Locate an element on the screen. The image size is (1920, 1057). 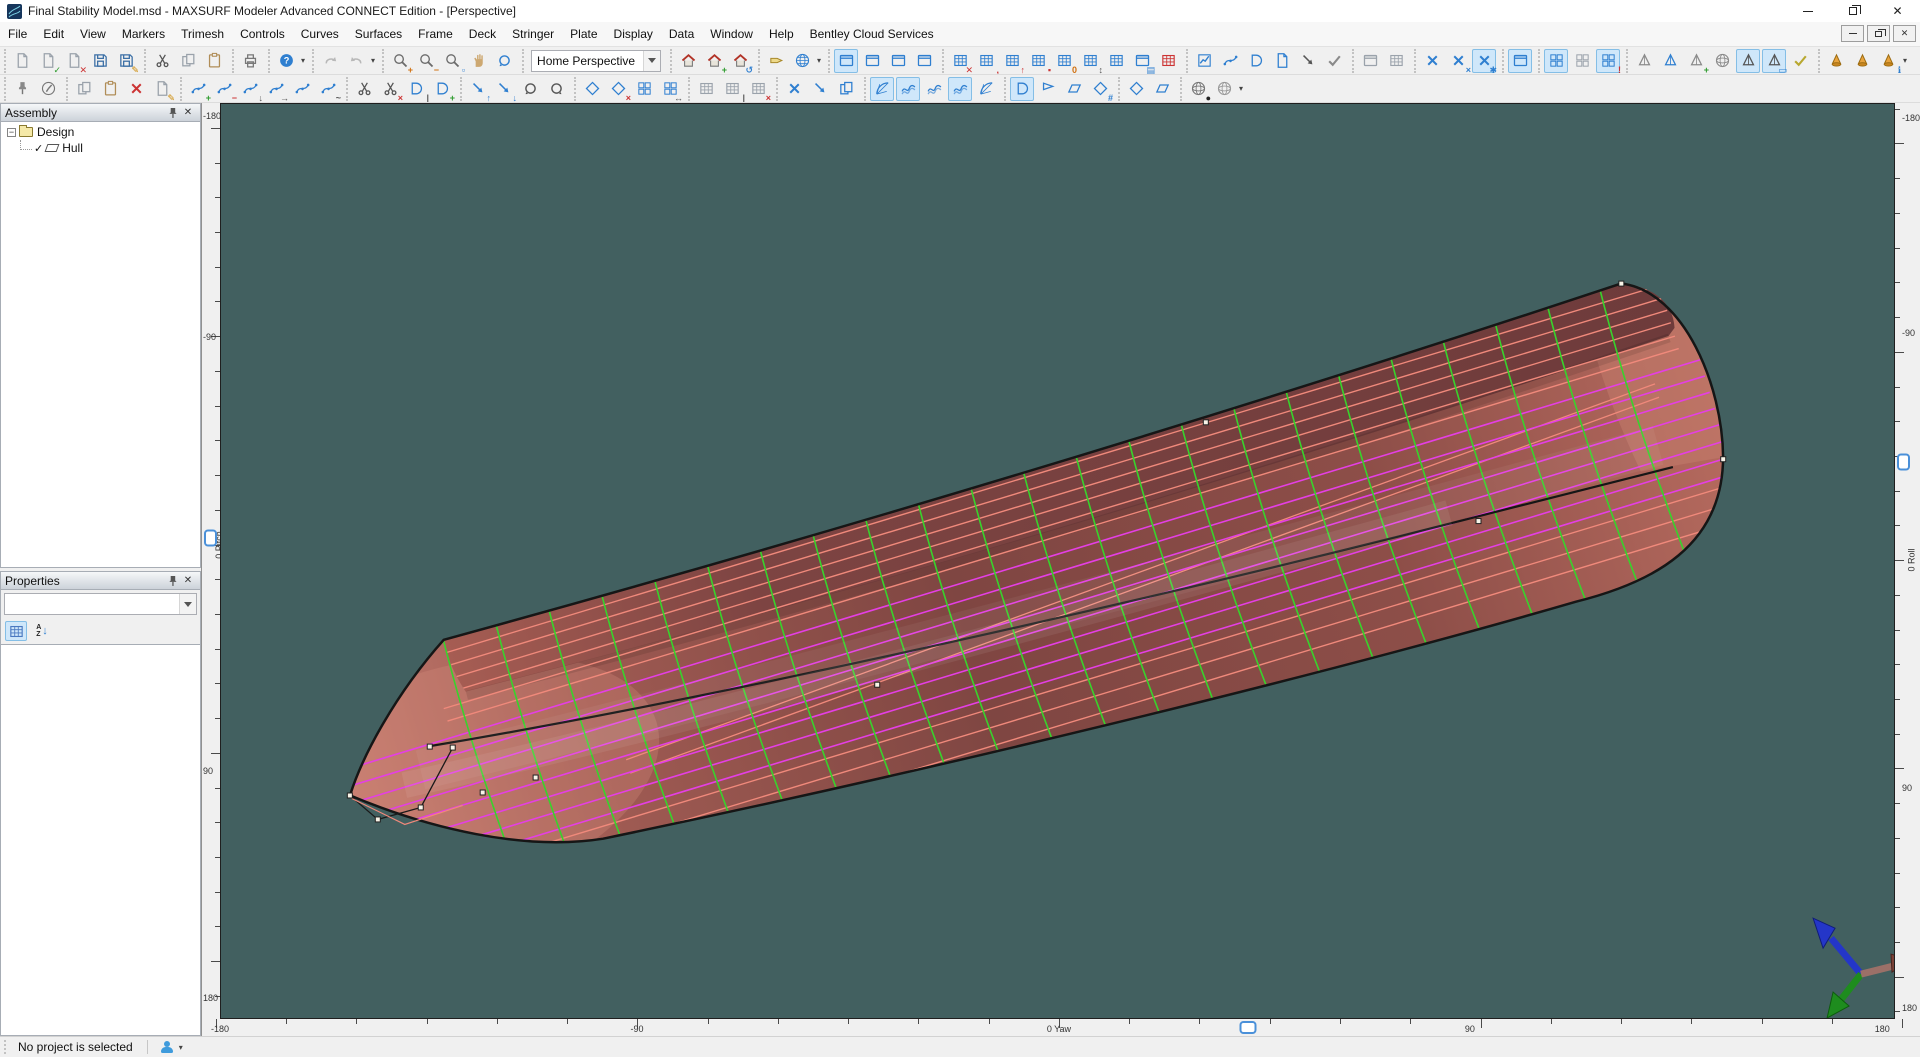
menu-controls: Controls is located at coordinates (262, 34).